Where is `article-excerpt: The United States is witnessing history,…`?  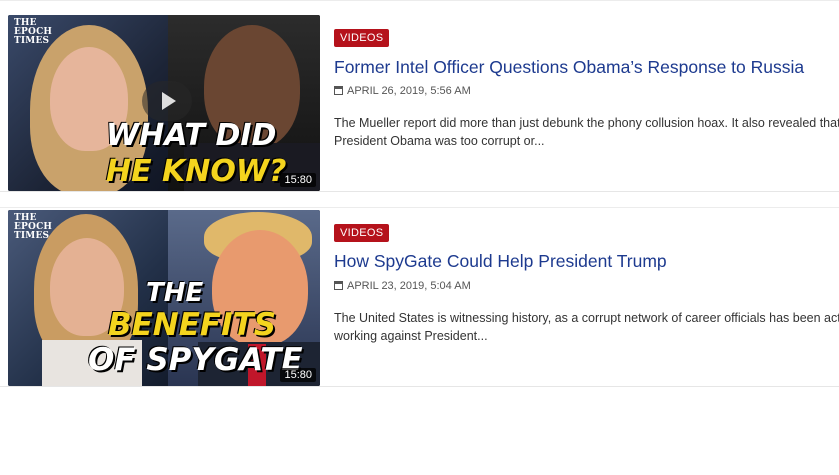
article-excerpt: The United States is witnessing history,… is located at coordinates (586, 327).